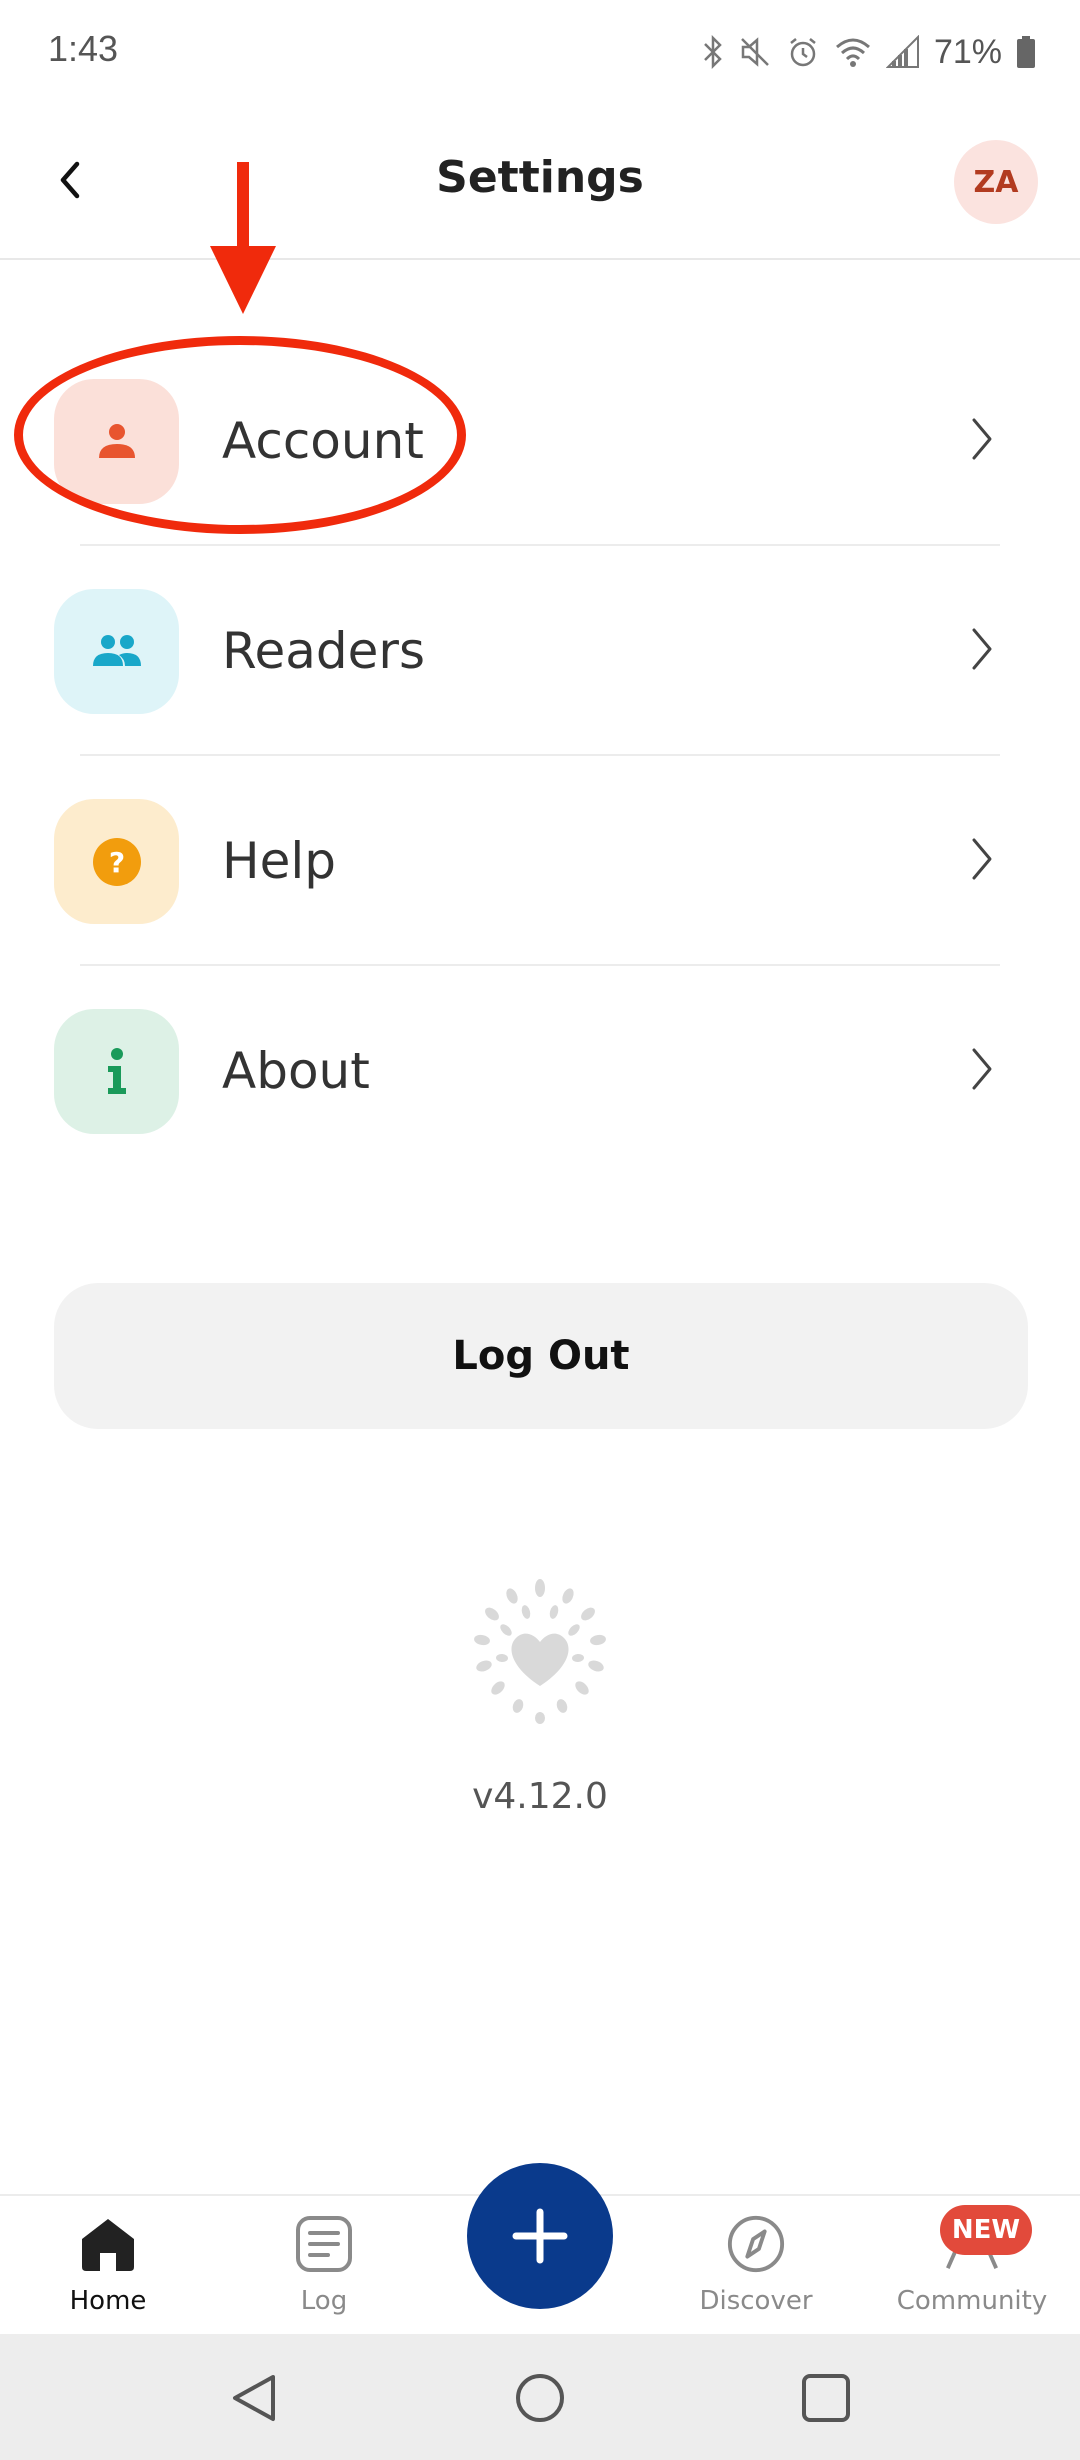 The height and width of the screenshot is (2460, 1080). I want to click on question-icon: ?, so click(116, 861).